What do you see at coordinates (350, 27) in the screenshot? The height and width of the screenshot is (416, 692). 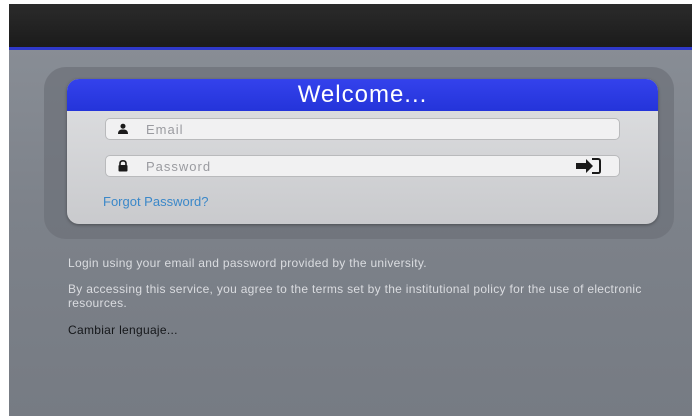 I see `top-bar` at bounding box center [350, 27].